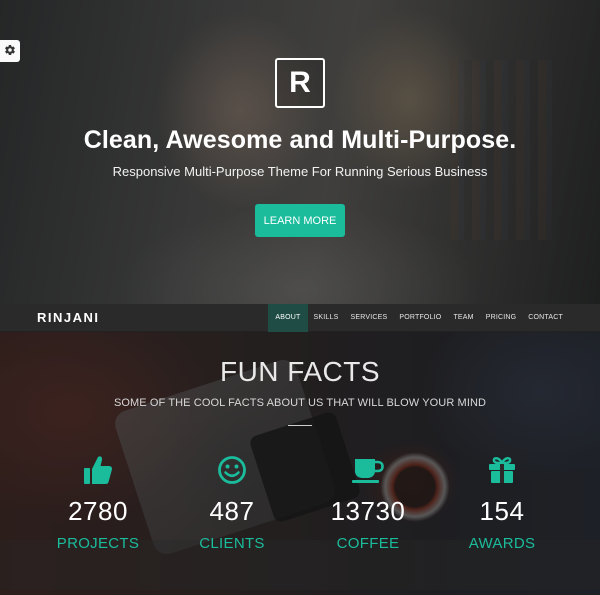 The width and height of the screenshot is (600, 595). I want to click on logo-letter: R, so click(300, 82).